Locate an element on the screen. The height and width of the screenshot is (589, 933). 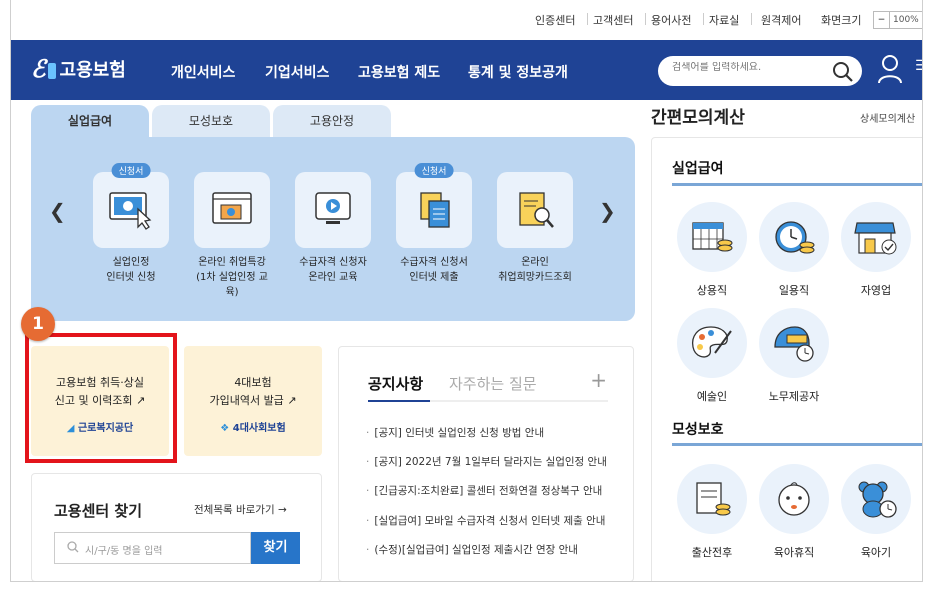
insurance-certificate-card: 4대보험 가입내역서 발급 ↗ ❖ 4대사회보험 is located at coordinates (253, 401).